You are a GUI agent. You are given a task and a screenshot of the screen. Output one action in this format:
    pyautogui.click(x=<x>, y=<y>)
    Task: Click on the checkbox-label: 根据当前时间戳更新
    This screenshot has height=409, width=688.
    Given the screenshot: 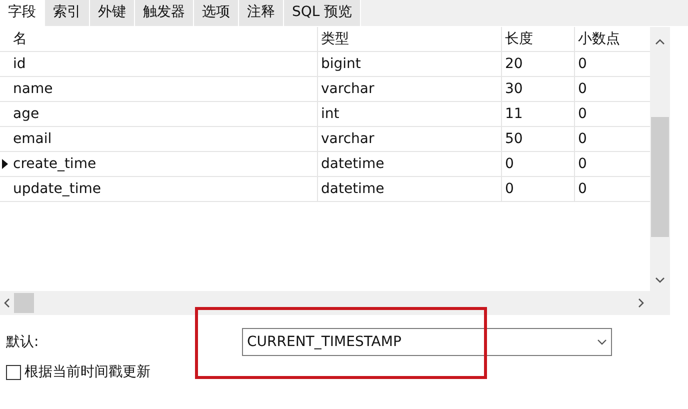 What is the action you would take?
    pyautogui.click(x=87, y=372)
    